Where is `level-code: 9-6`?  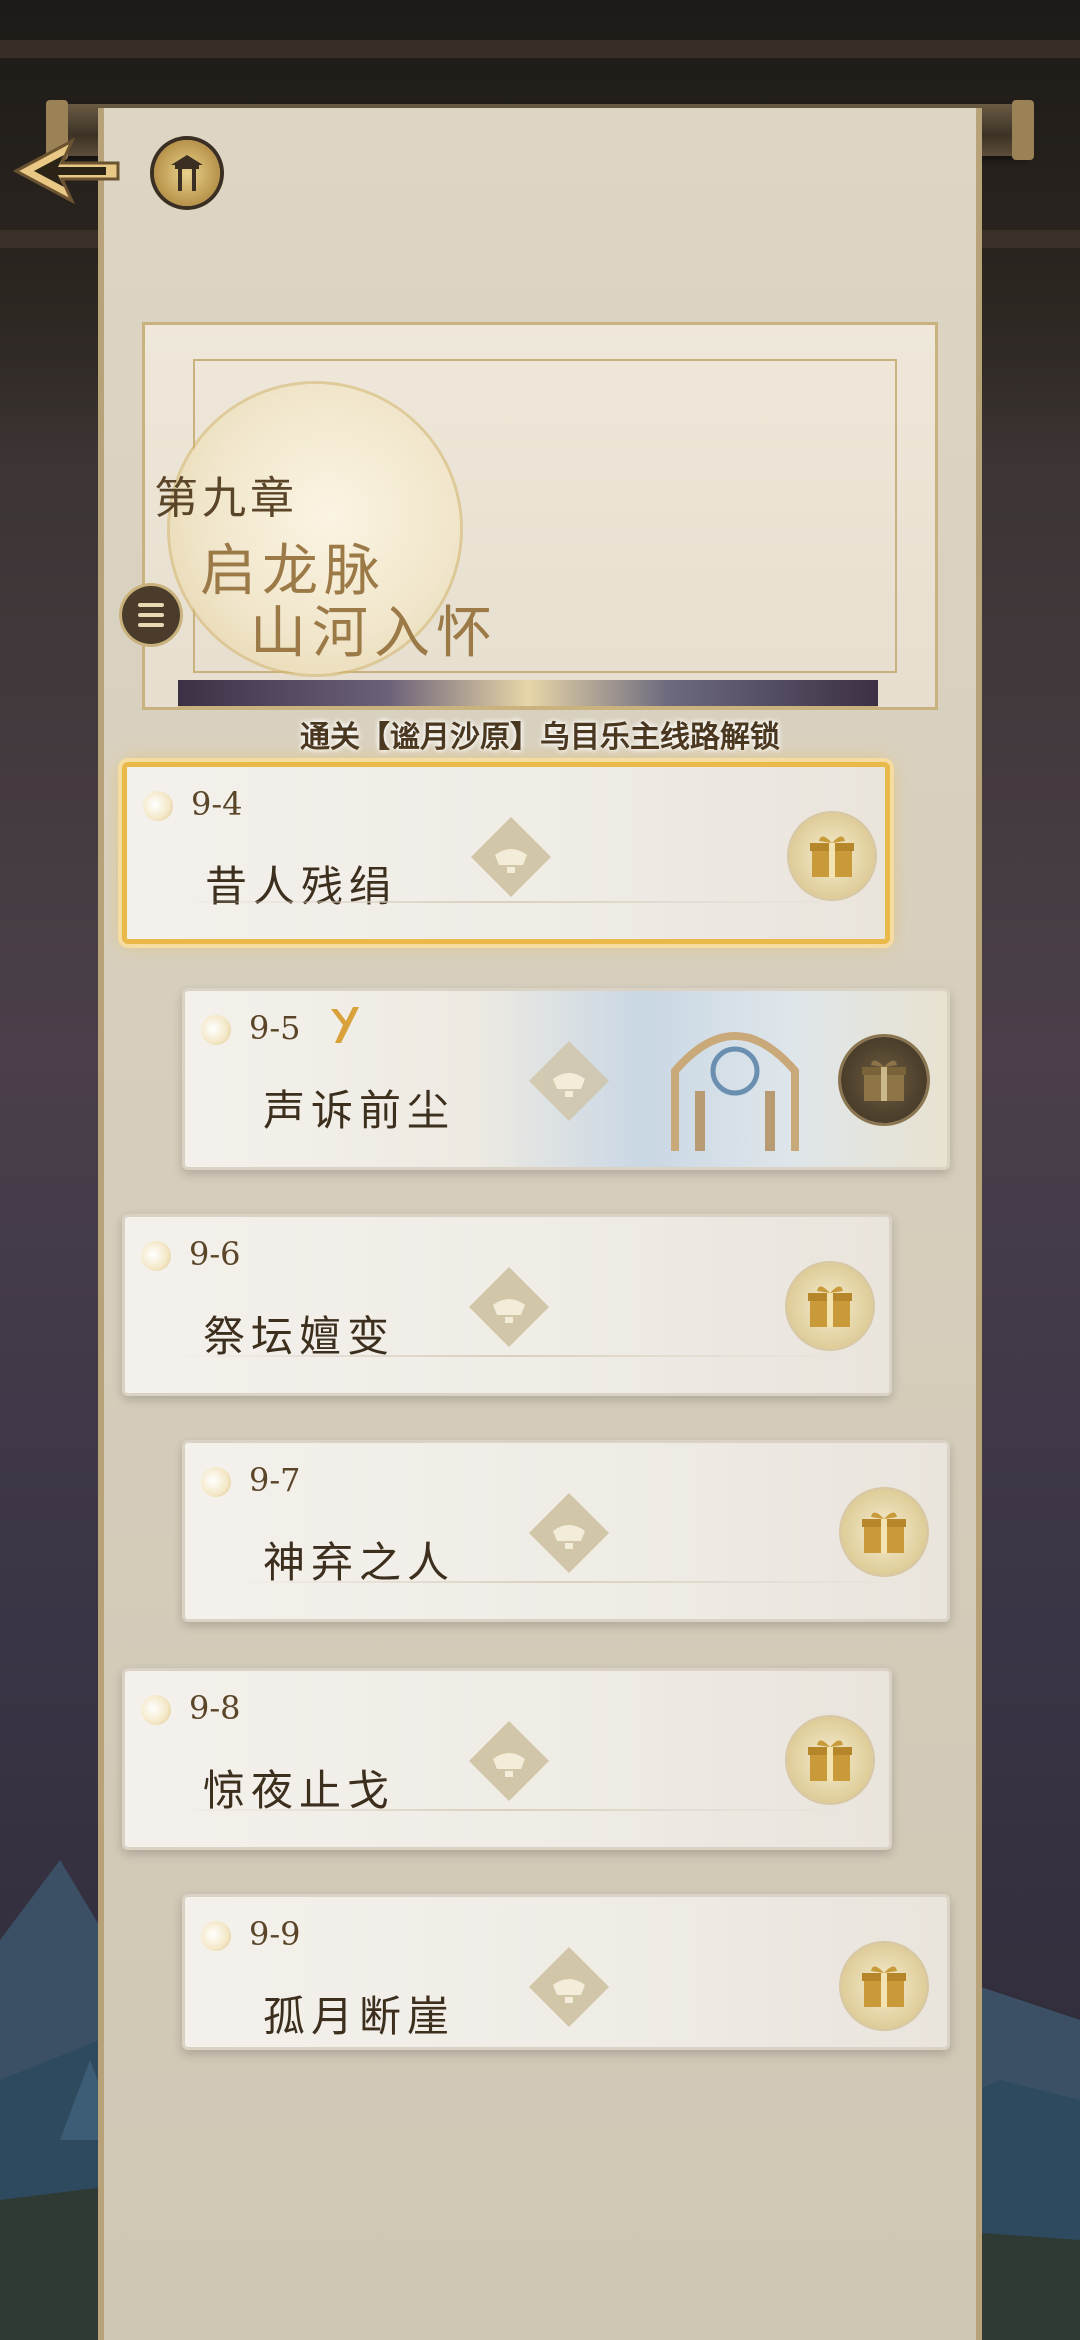 level-code: 9-6 is located at coordinates (215, 1254).